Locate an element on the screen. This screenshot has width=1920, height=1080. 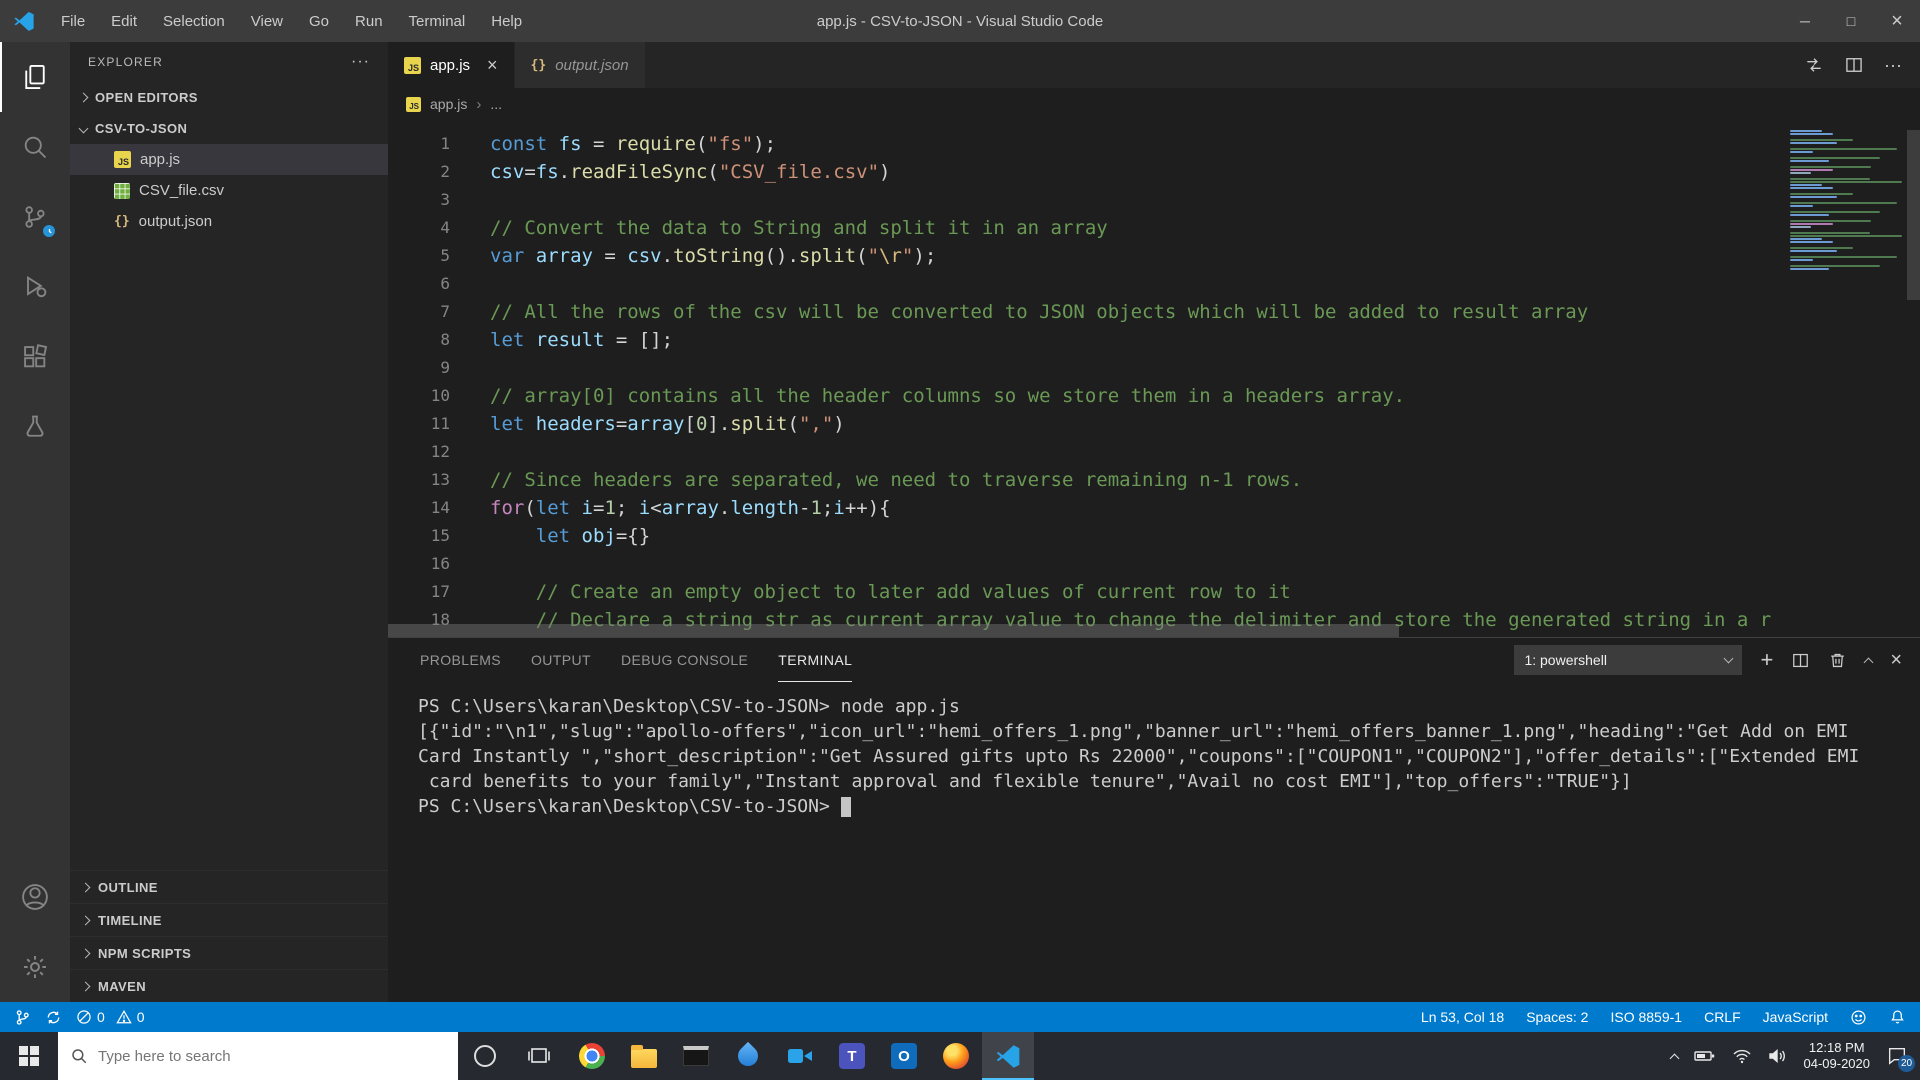
indentation: Spaces: 2 is located at coordinates (1557, 1017).